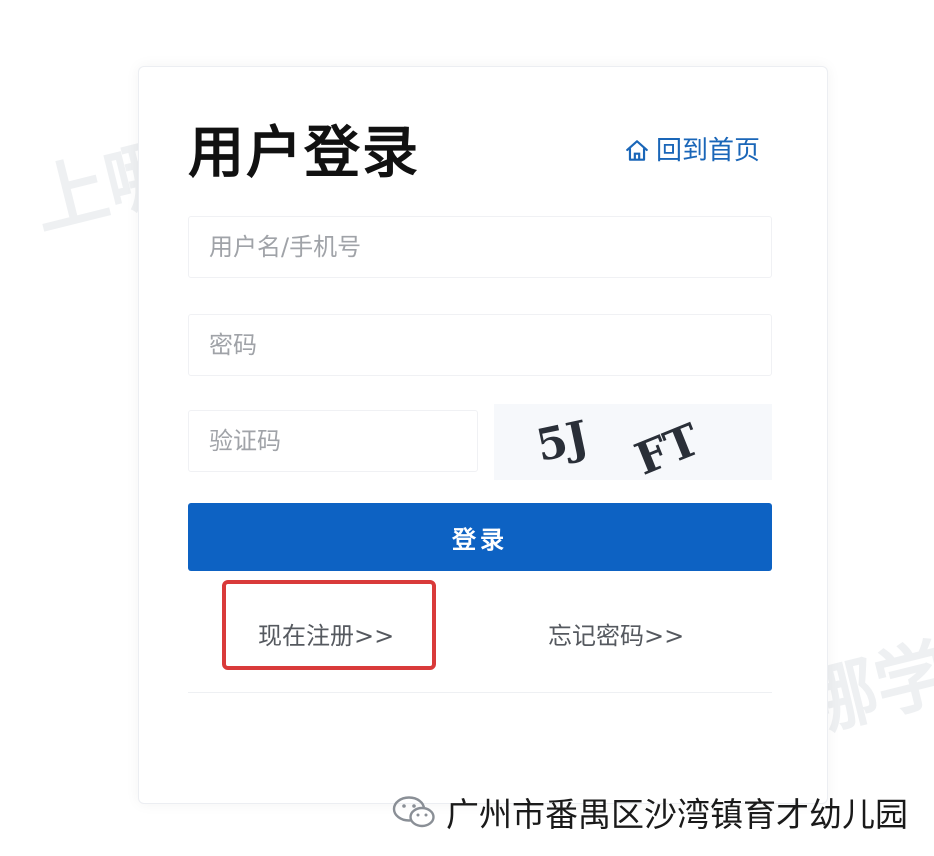  What do you see at coordinates (633, 442) in the screenshot?
I see `captcha-image: 5J FT` at bounding box center [633, 442].